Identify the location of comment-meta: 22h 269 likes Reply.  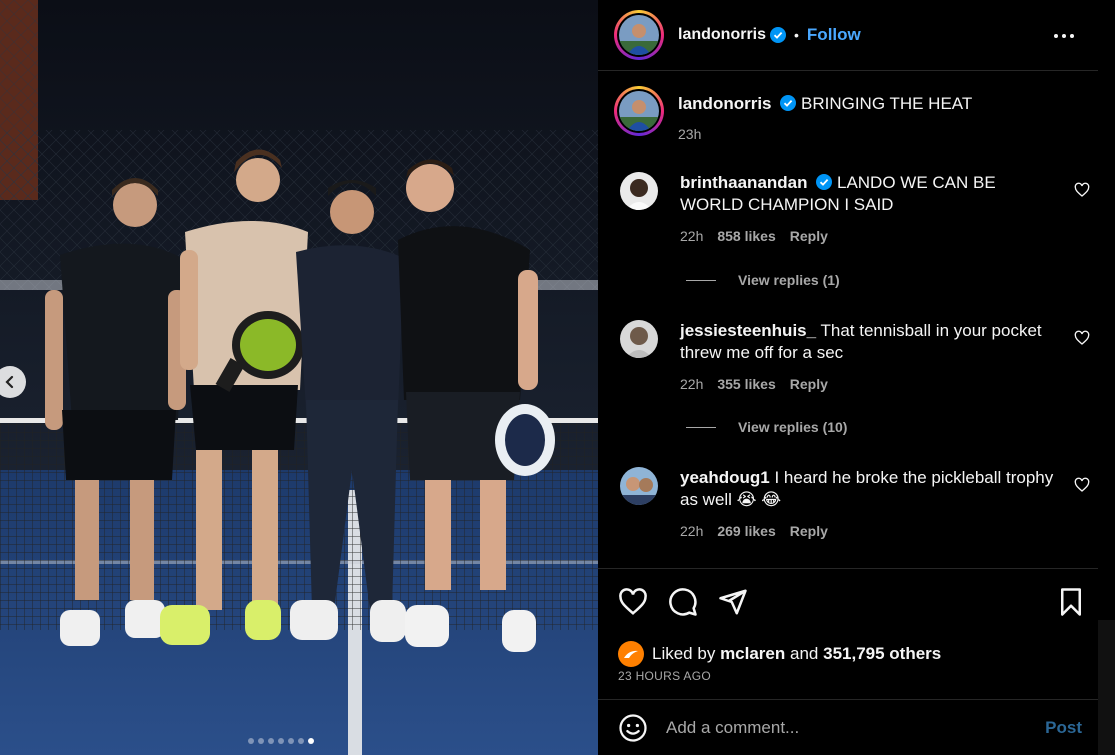
(754, 531).